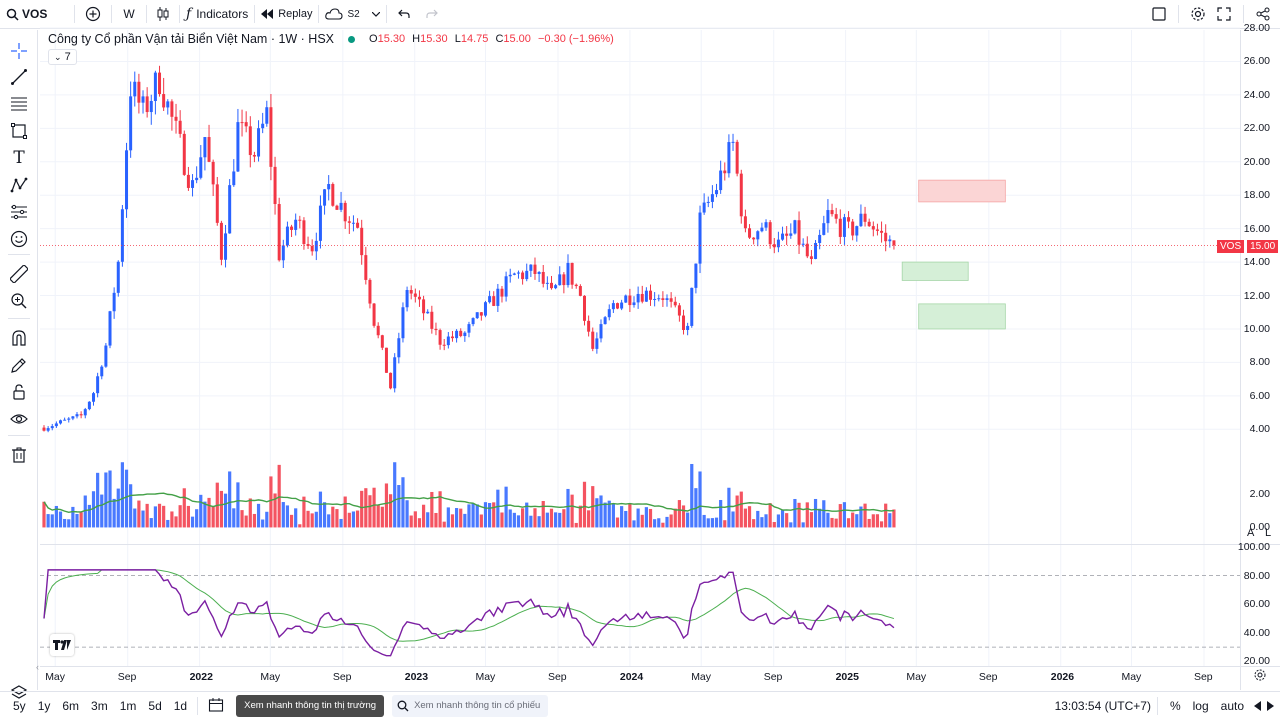  I want to click on range-3m-button: 3m, so click(99, 706).